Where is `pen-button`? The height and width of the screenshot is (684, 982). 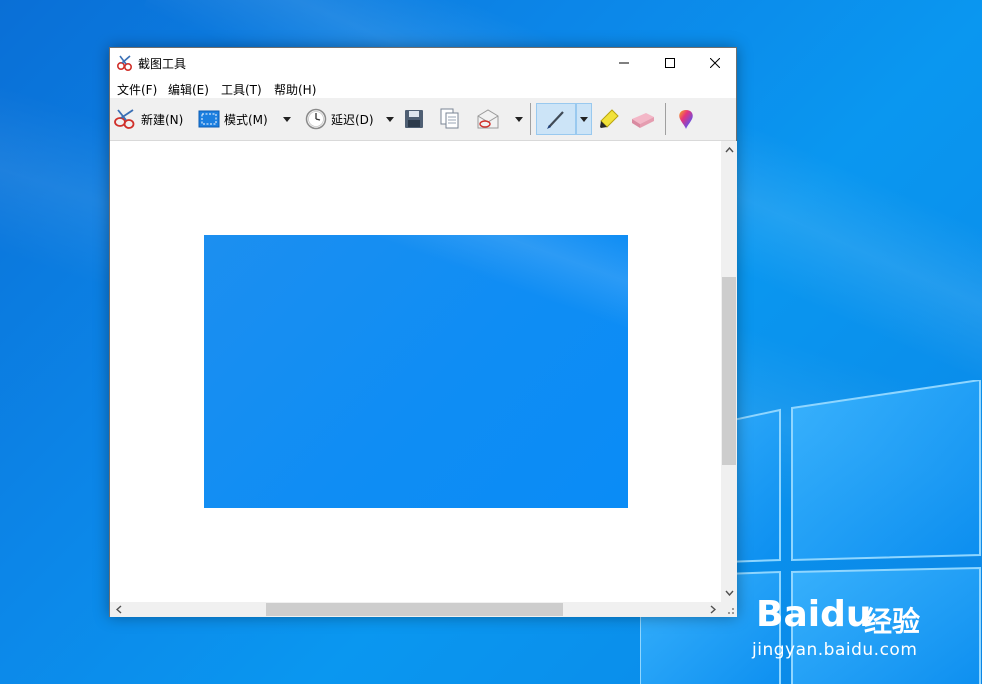
pen-button is located at coordinates (556, 119).